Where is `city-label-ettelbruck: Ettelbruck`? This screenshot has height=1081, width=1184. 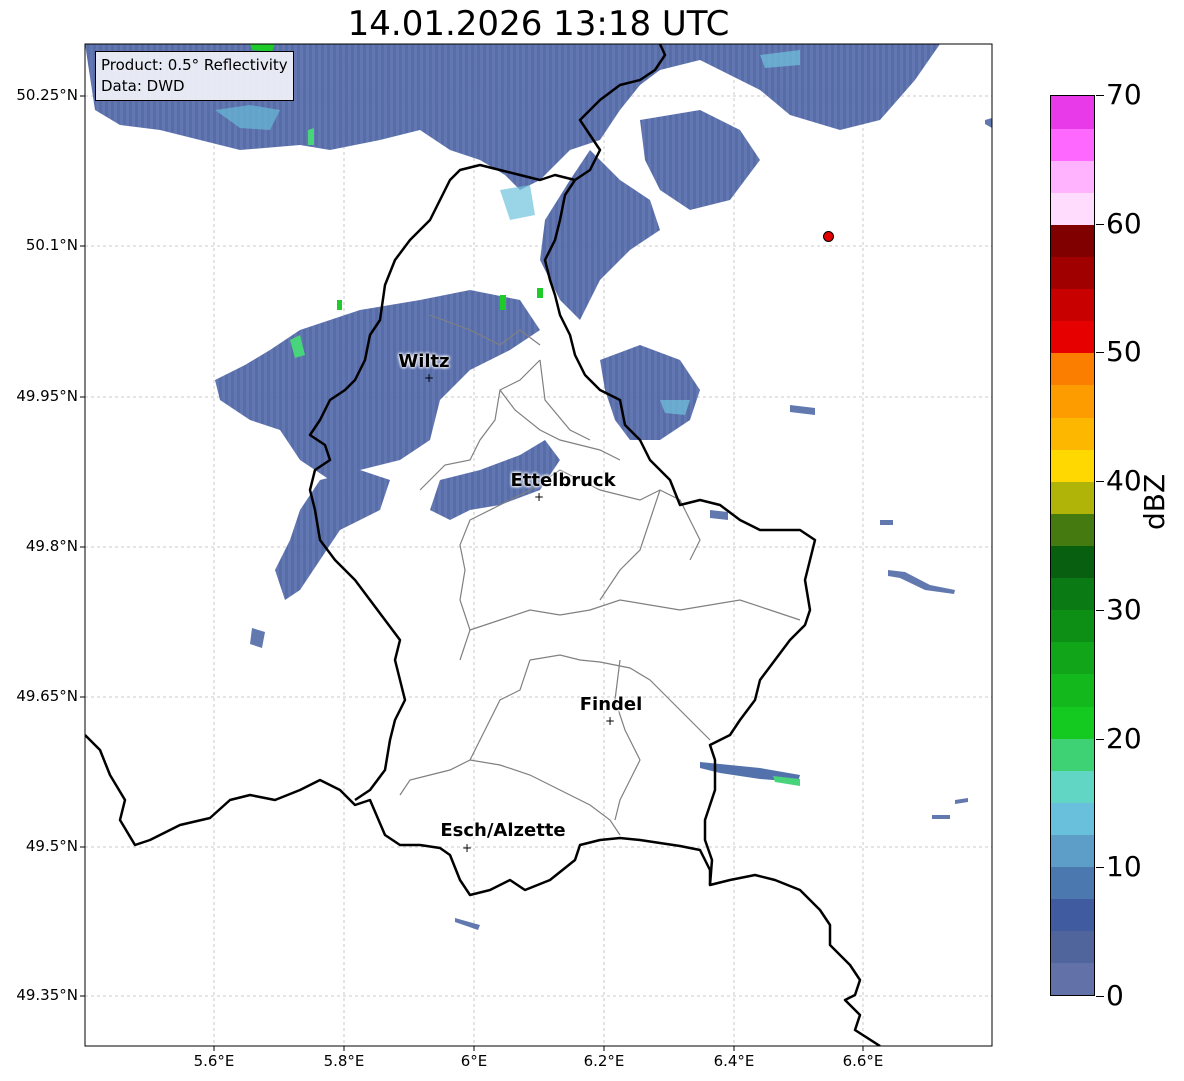 city-label-ettelbruck: Ettelbruck is located at coordinates (563, 480).